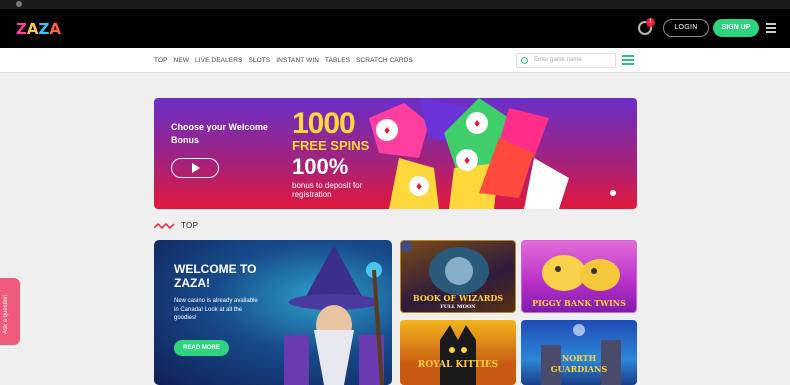 The height and width of the screenshot is (385, 790). I want to click on search-placeholder: Enter game name, so click(558, 60).